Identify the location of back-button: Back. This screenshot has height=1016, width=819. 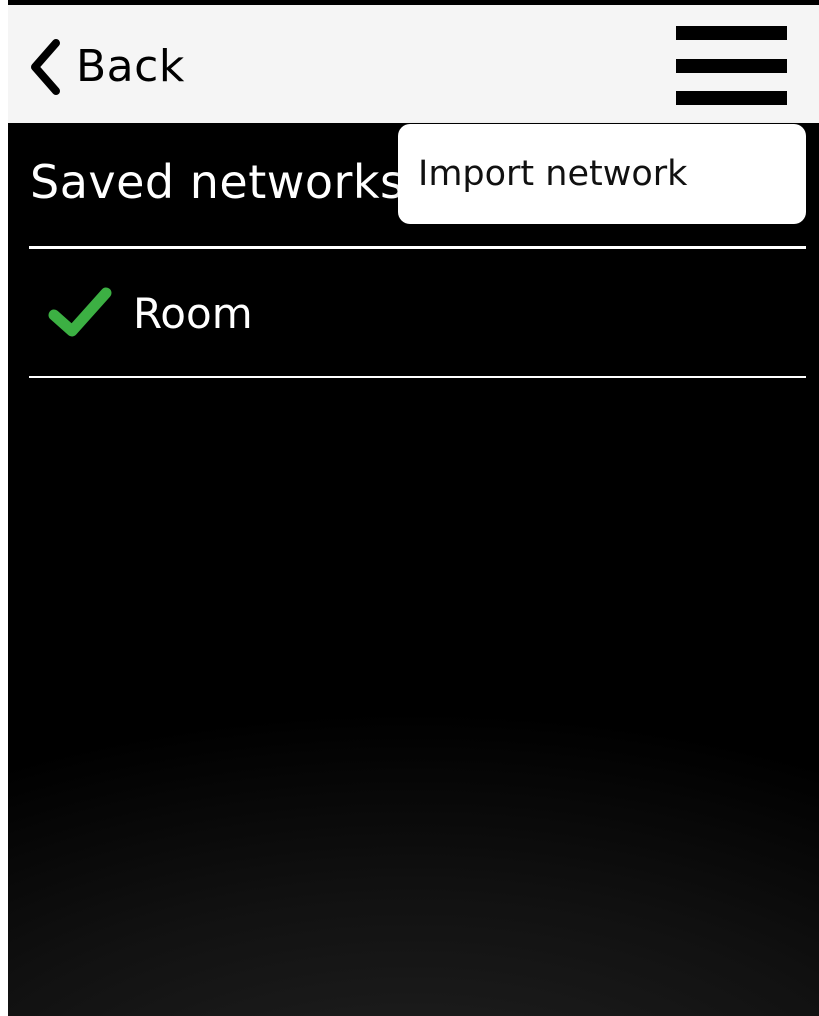
(106, 67).